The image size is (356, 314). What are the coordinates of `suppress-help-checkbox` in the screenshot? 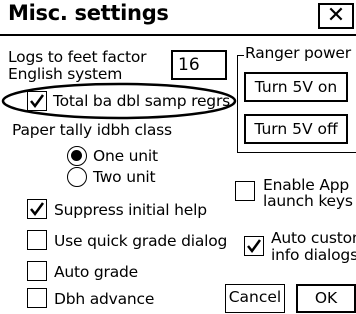 It's located at (37, 209).